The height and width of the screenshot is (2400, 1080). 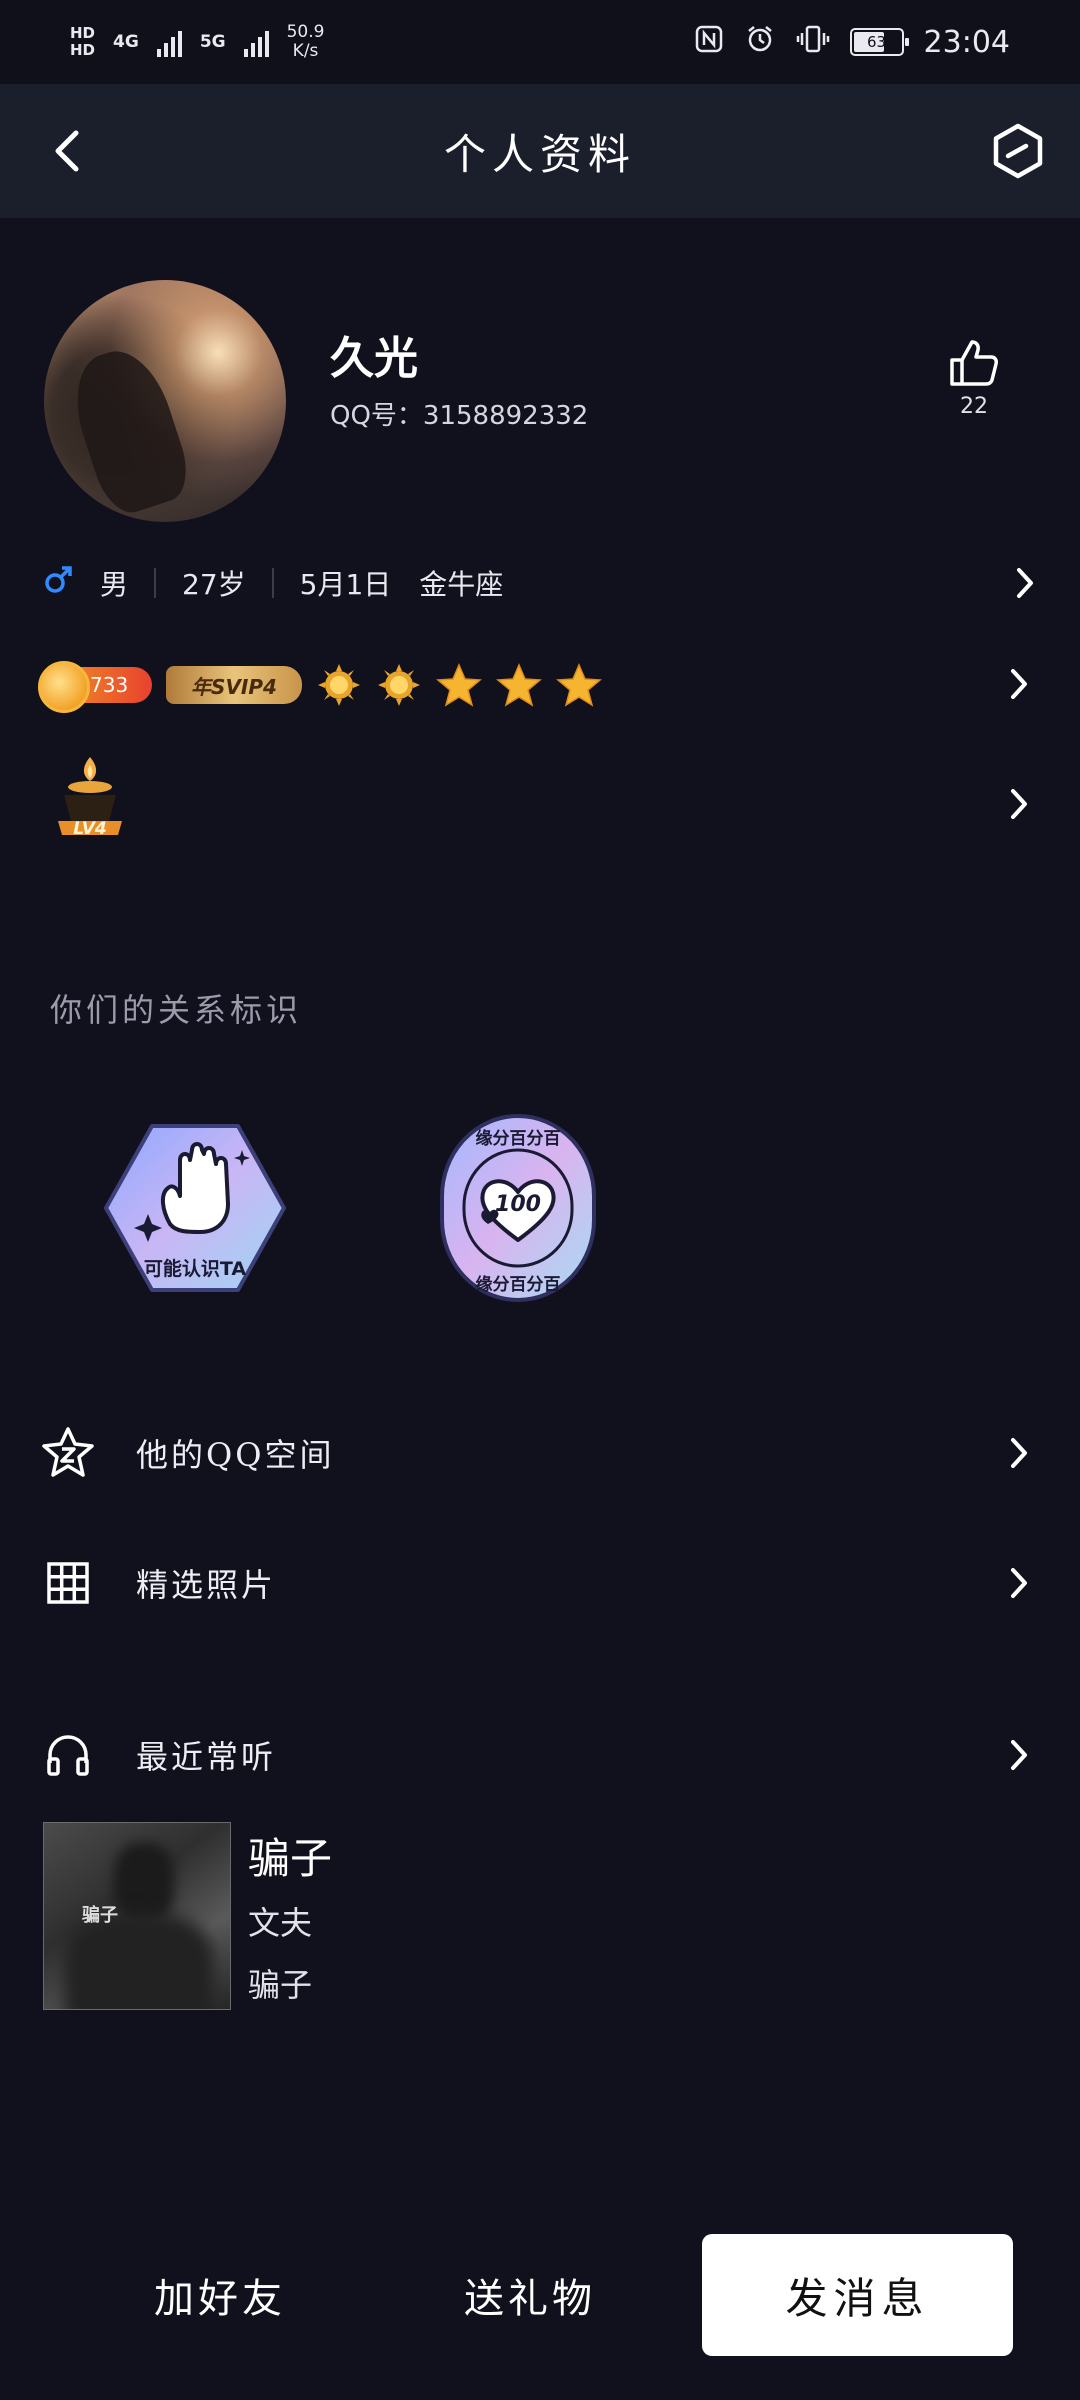 What do you see at coordinates (857, 2295) in the screenshot?
I see `send-message-button: 发消息` at bounding box center [857, 2295].